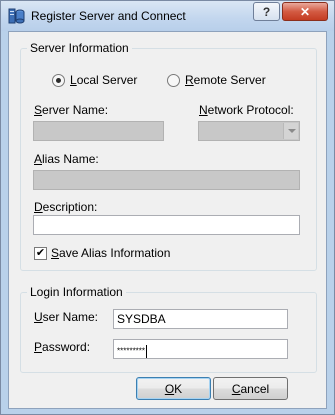 The width and height of the screenshot is (335, 415). I want to click on description-label: Description:, so click(66, 207).